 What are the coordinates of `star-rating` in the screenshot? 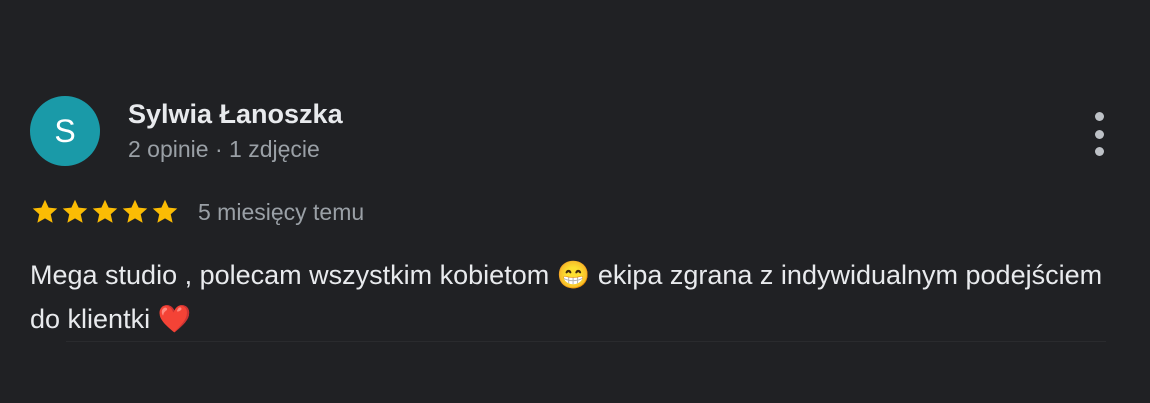 It's located at (105, 212).